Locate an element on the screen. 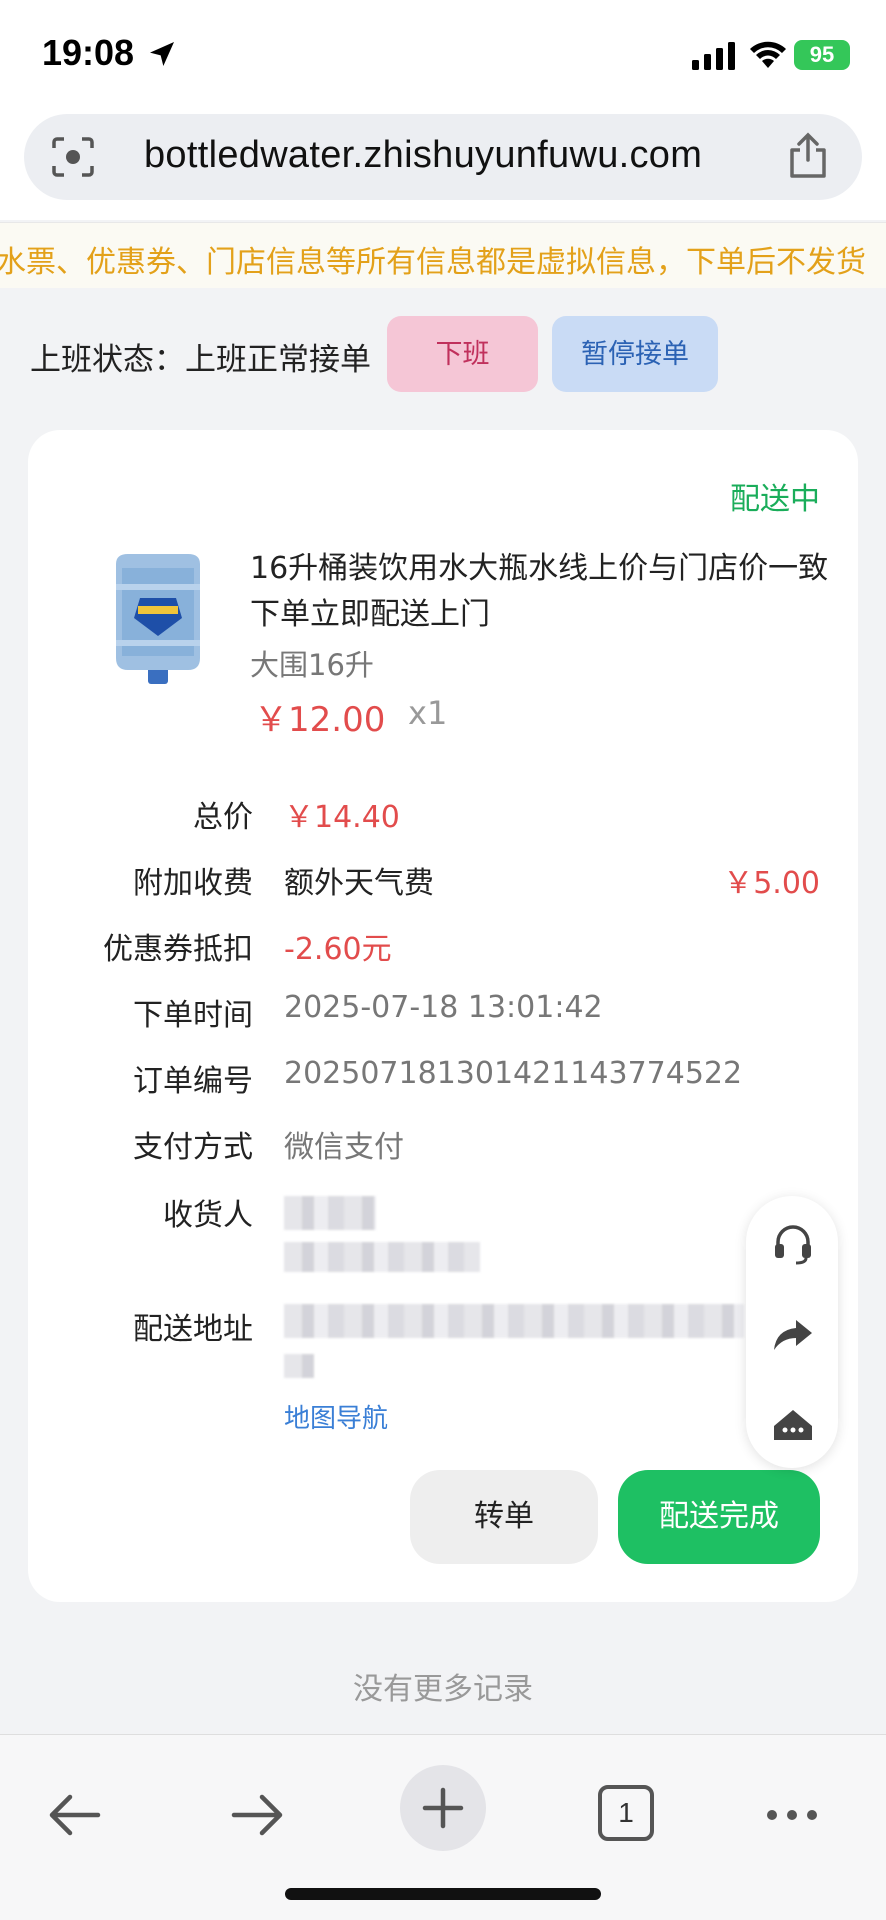 The width and height of the screenshot is (886, 1920). battery-indicator: 95 is located at coordinates (822, 55).